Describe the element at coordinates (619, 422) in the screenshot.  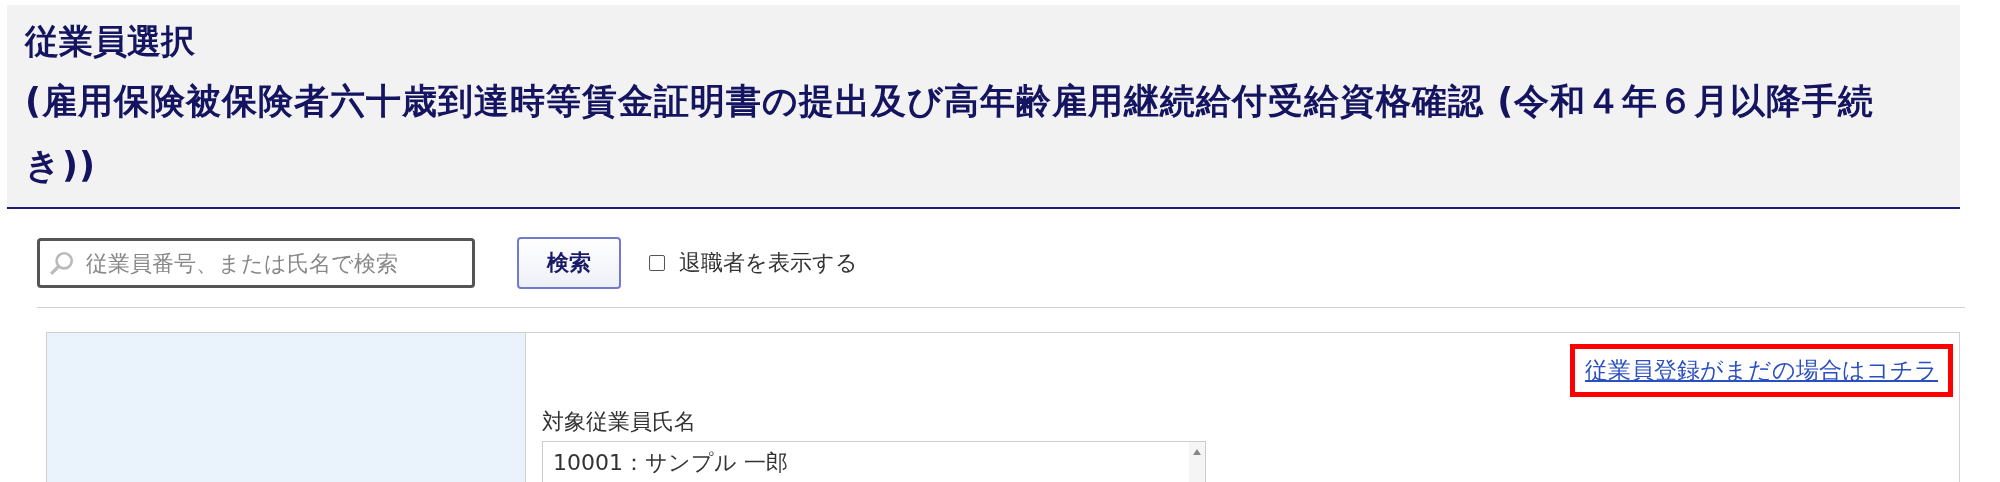
I see `field-label: 対象従業員氏名` at that location.